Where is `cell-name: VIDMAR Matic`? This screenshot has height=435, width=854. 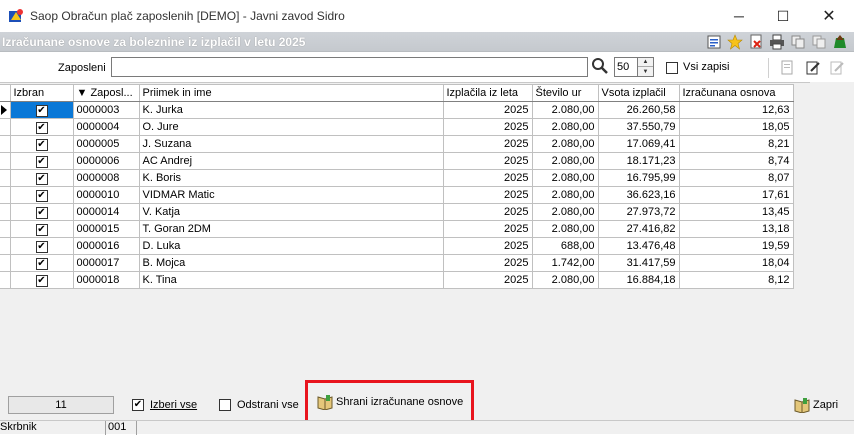 cell-name: VIDMAR Matic is located at coordinates (291, 195).